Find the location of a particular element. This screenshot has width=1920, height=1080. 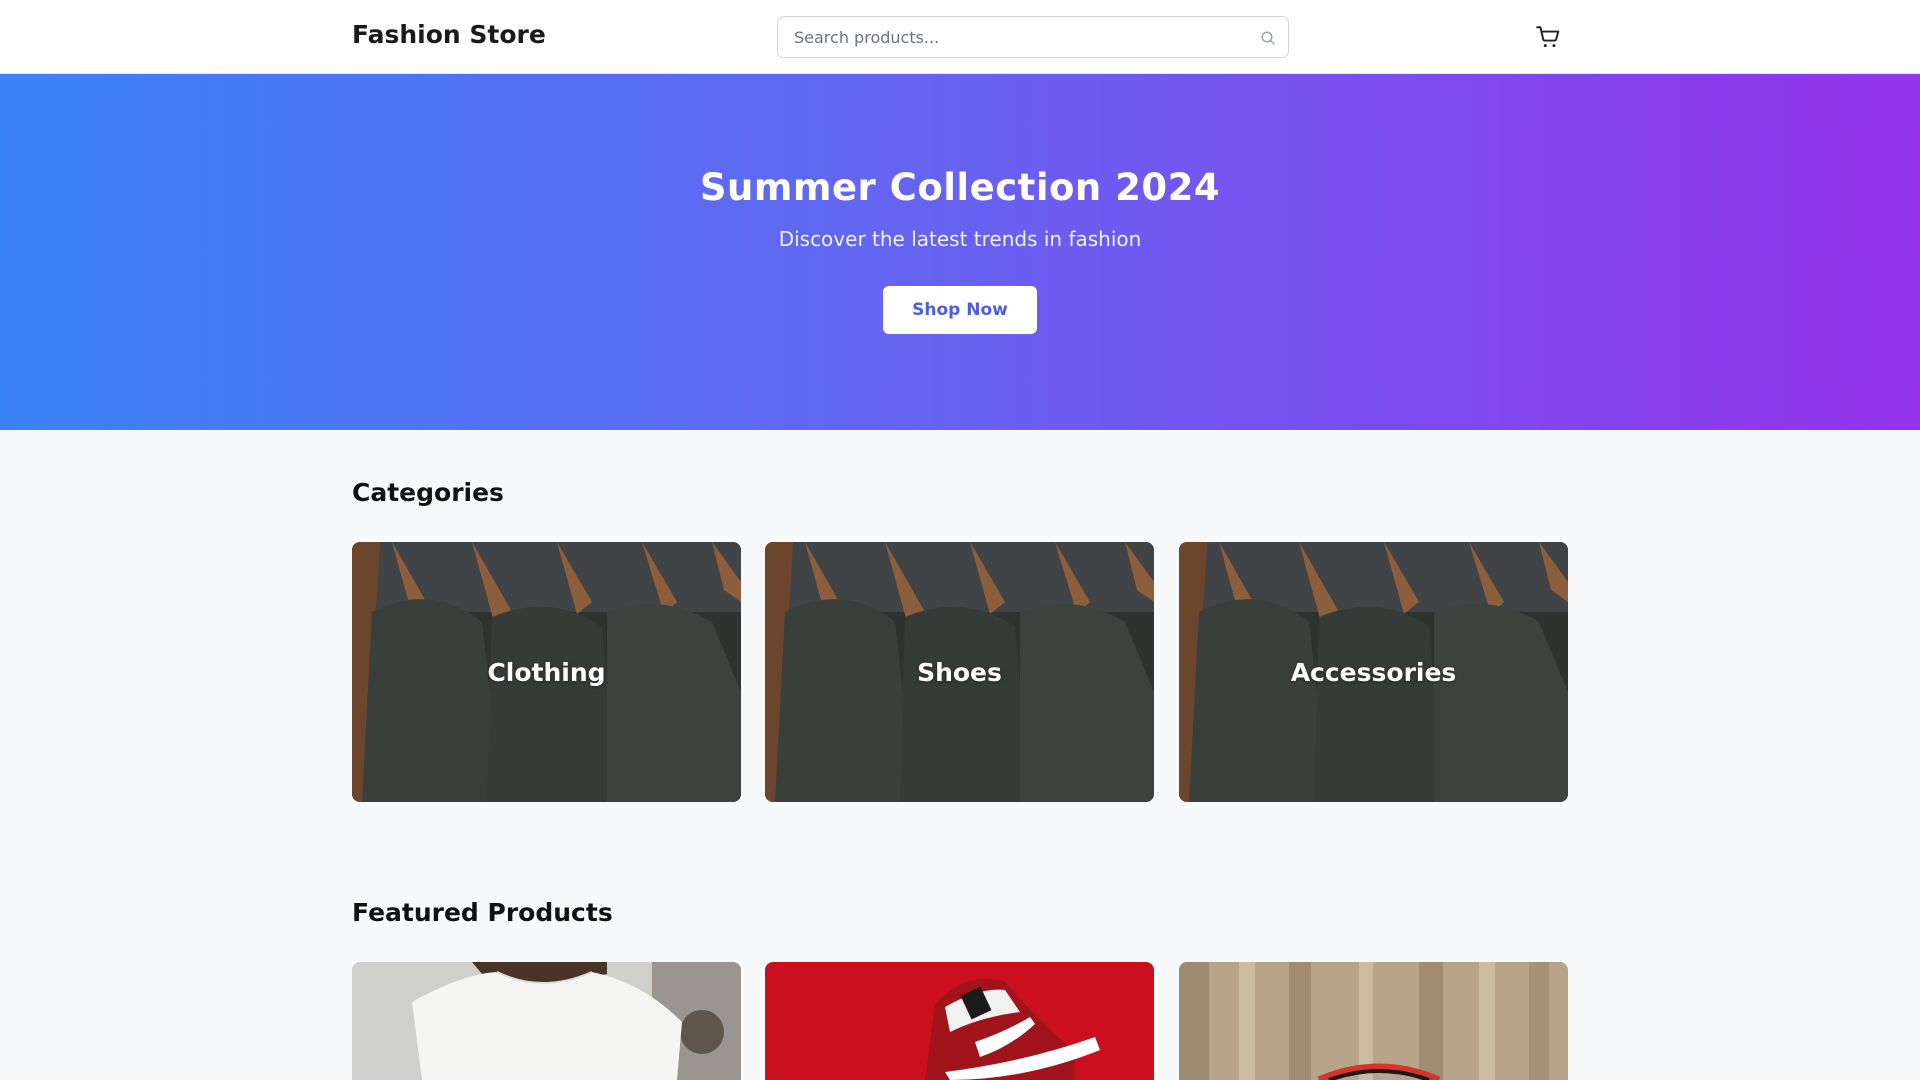

category-label: Shoes is located at coordinates (959, 672).